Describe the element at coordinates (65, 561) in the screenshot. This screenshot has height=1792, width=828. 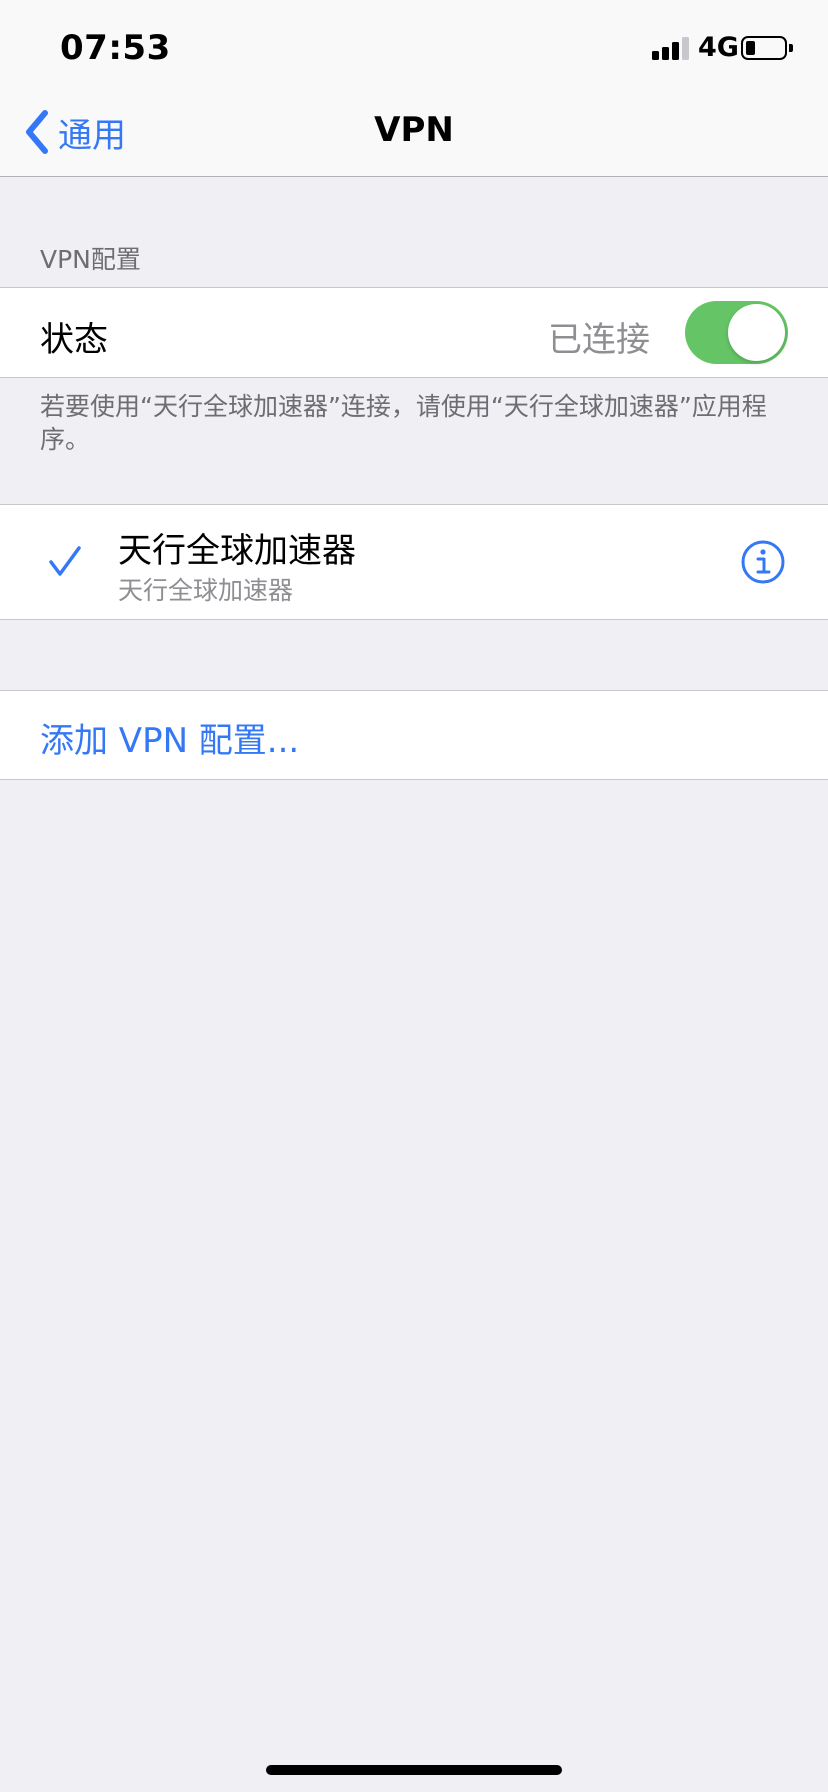
I see `checkmark-icon` at that location.